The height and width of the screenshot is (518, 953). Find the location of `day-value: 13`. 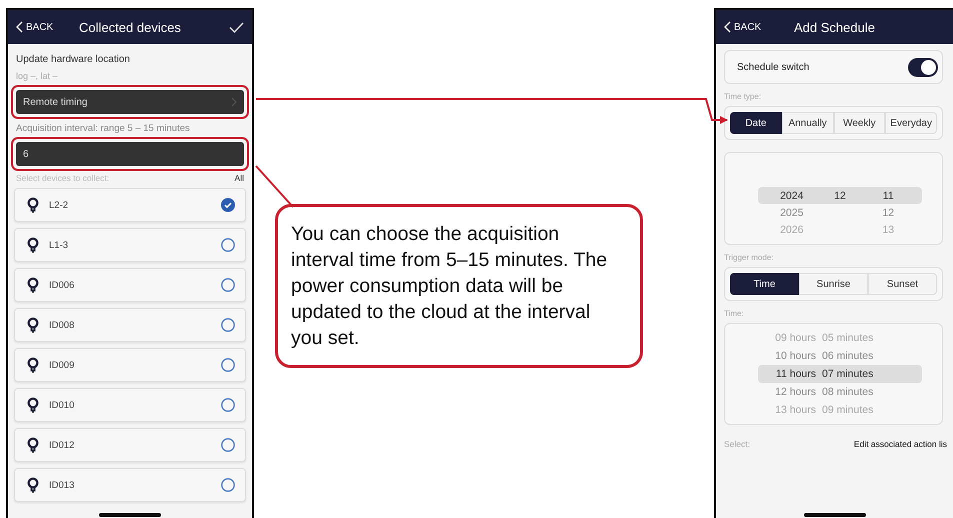

day-value: 13 is located at coordinates (888, 230).